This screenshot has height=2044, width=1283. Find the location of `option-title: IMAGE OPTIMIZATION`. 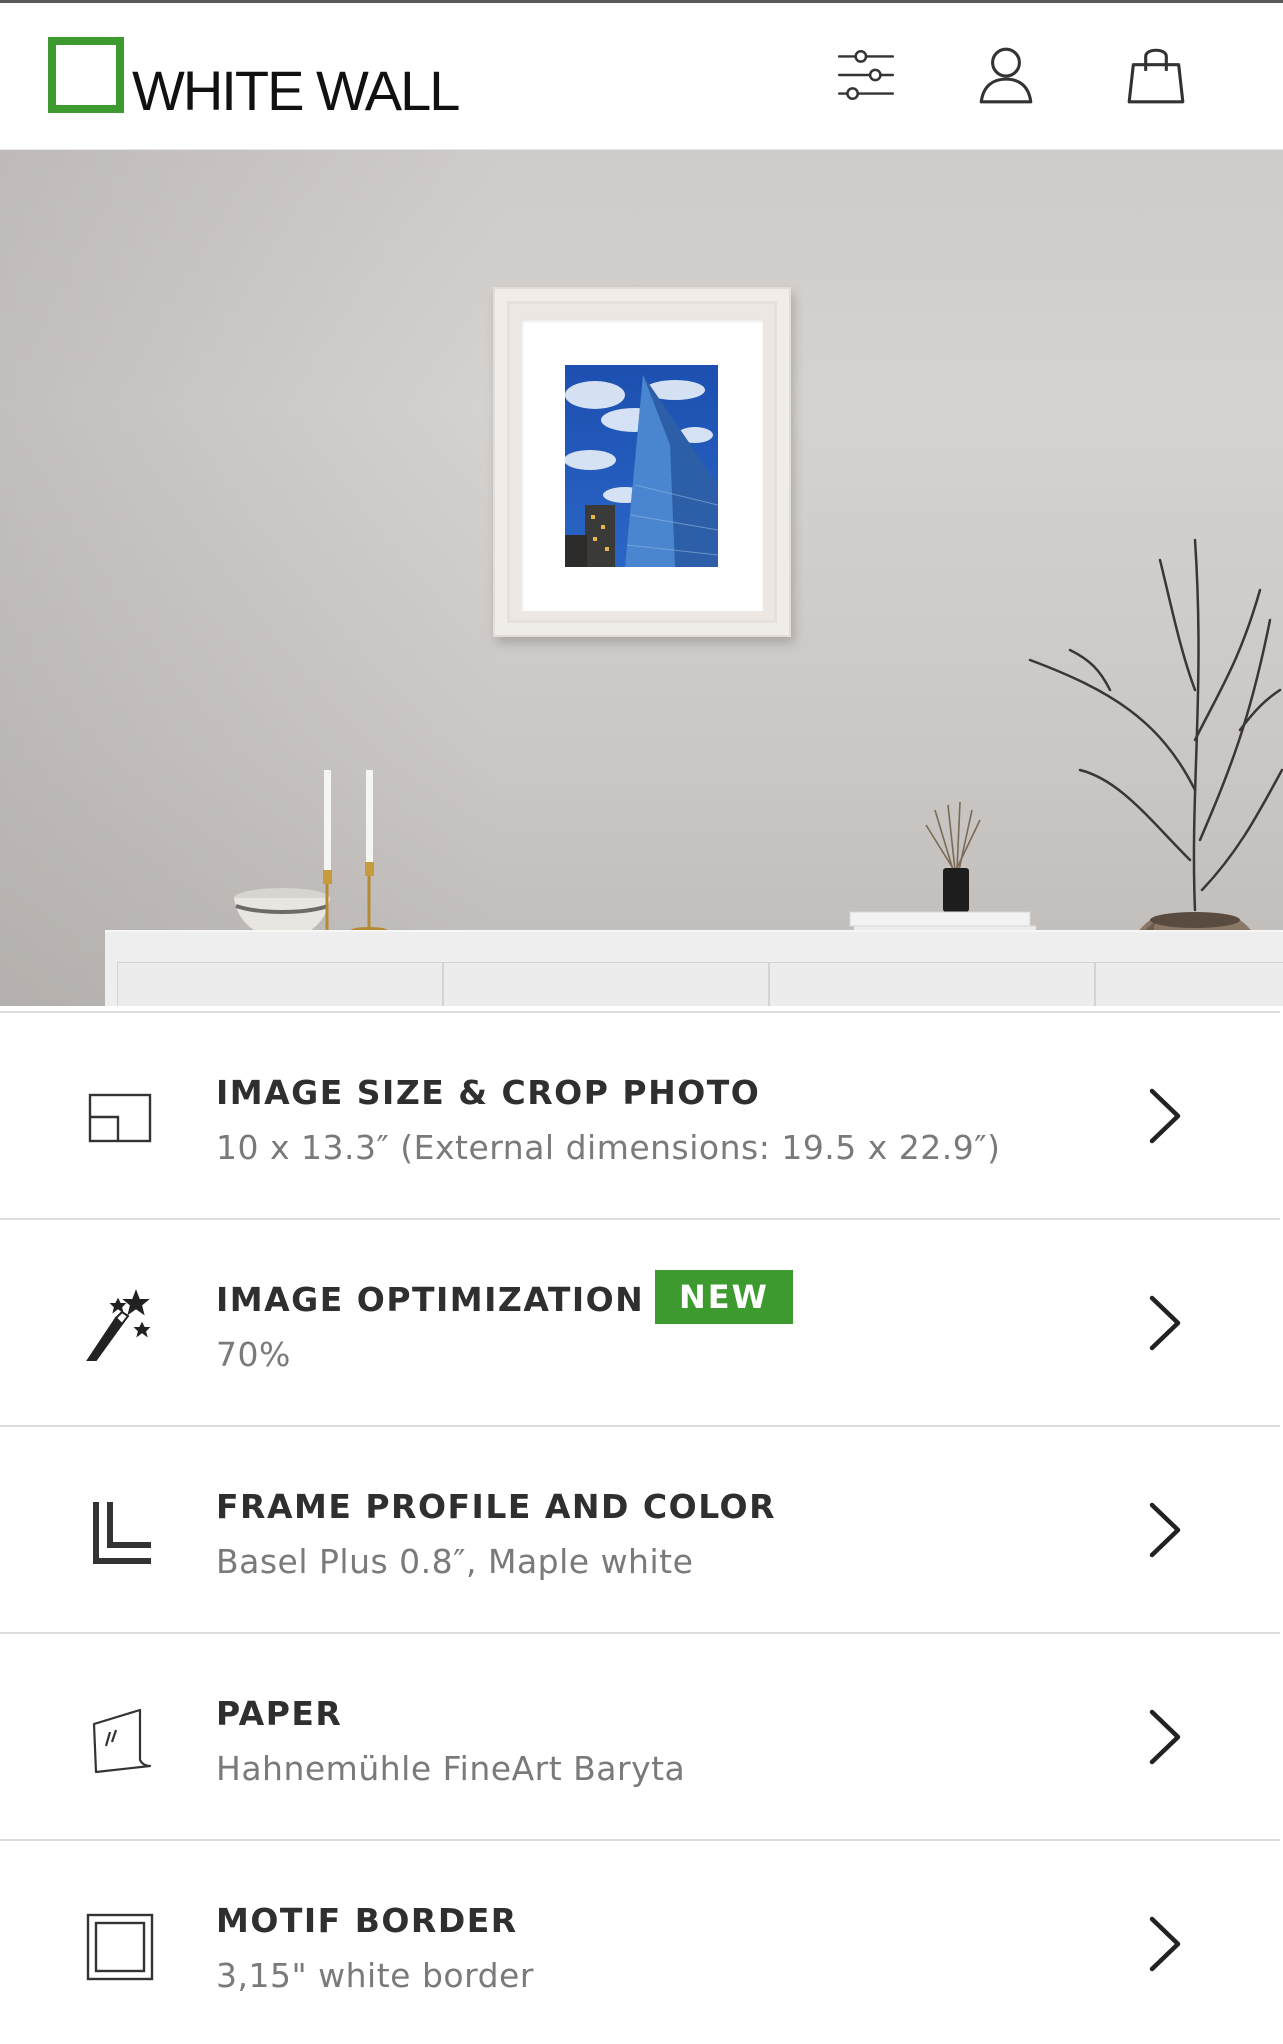

option-title: IMAGE OPTIMIZATION is located at coordinates (430, 1299).